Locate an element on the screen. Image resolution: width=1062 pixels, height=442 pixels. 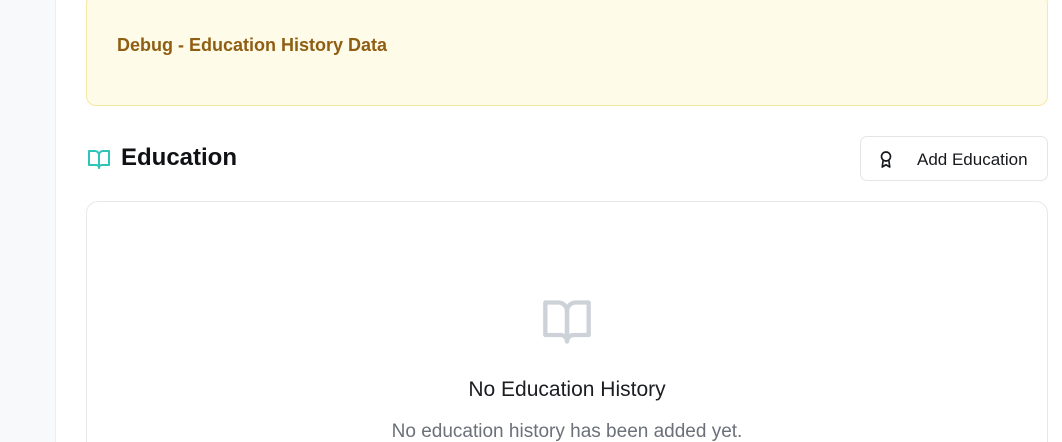
debug-title: Debug - Education History Data is located at coordinates (252, 45).